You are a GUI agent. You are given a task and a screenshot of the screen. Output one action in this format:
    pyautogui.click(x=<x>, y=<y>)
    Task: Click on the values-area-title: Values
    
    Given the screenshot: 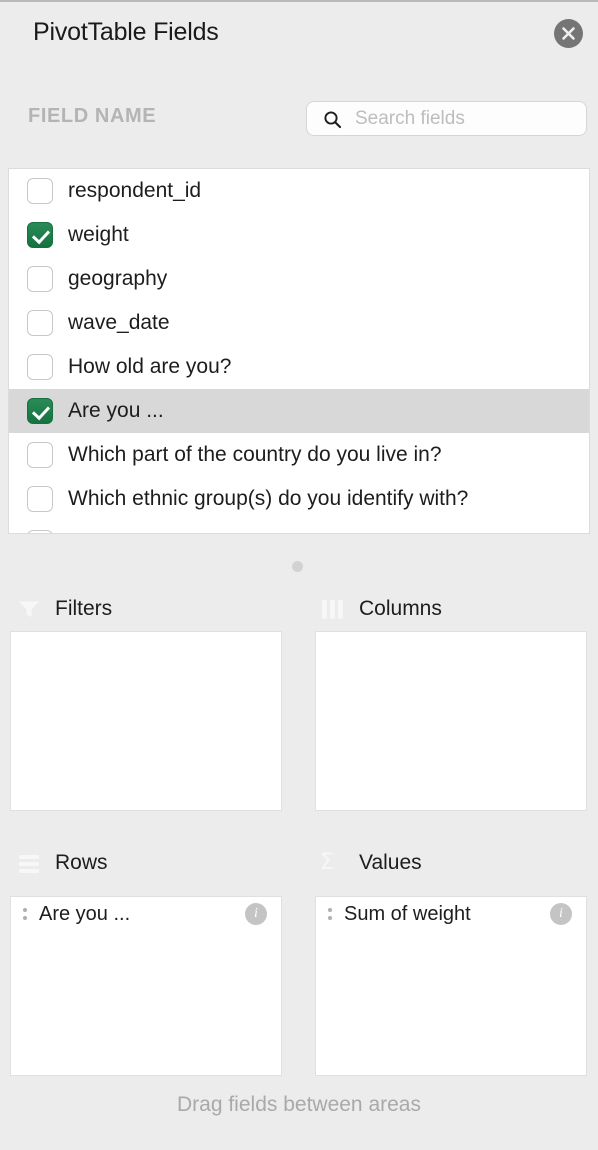 What is the action you would take?
    pyautogui.click(x=390, y=862)
    